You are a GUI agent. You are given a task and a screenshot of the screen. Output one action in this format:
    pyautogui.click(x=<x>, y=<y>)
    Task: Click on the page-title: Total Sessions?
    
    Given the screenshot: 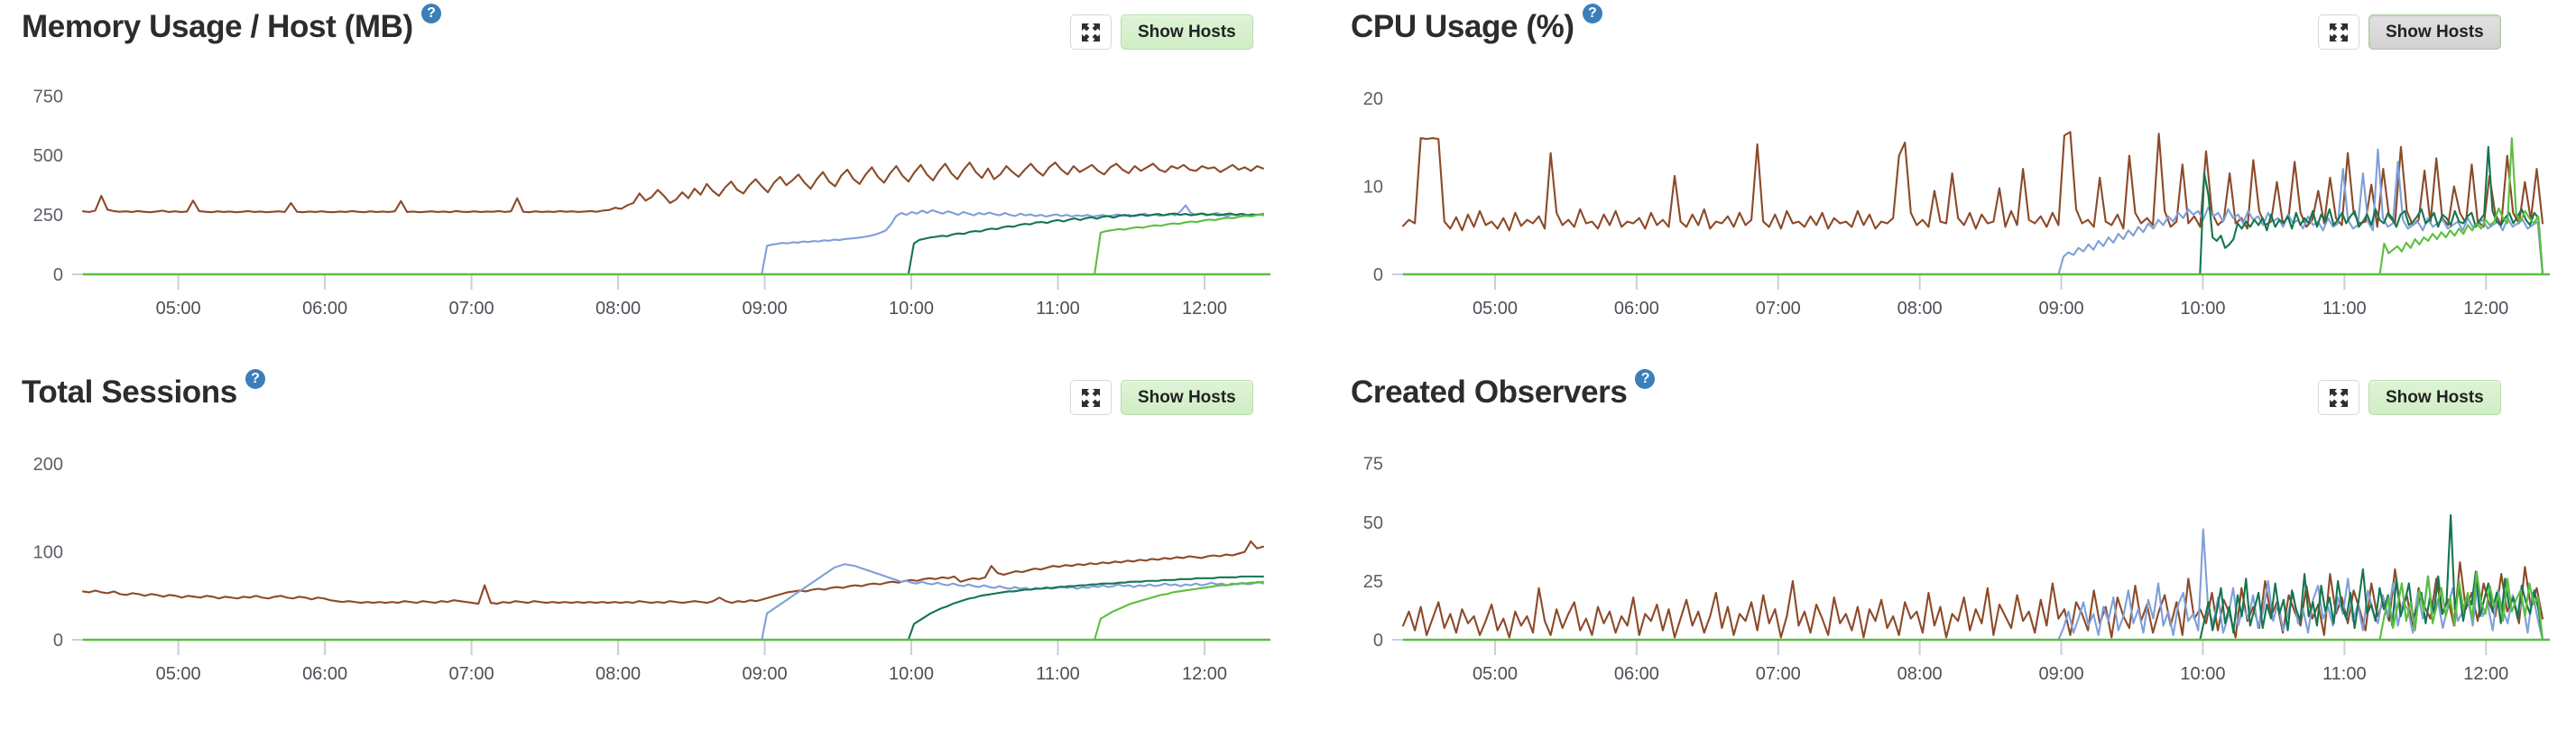 What is the action you would take?
    pyautogui.click(x=143, y=390)
    